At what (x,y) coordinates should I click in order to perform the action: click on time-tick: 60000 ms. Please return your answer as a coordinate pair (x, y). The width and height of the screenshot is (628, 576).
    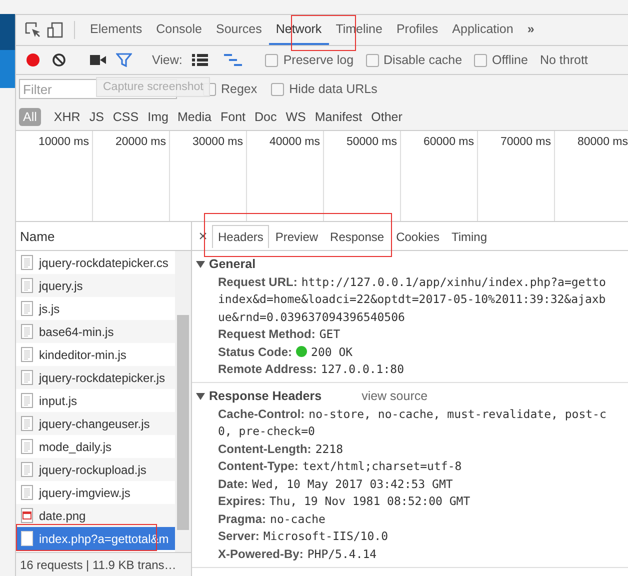
    Looking at the image, I should click on (439, 176).